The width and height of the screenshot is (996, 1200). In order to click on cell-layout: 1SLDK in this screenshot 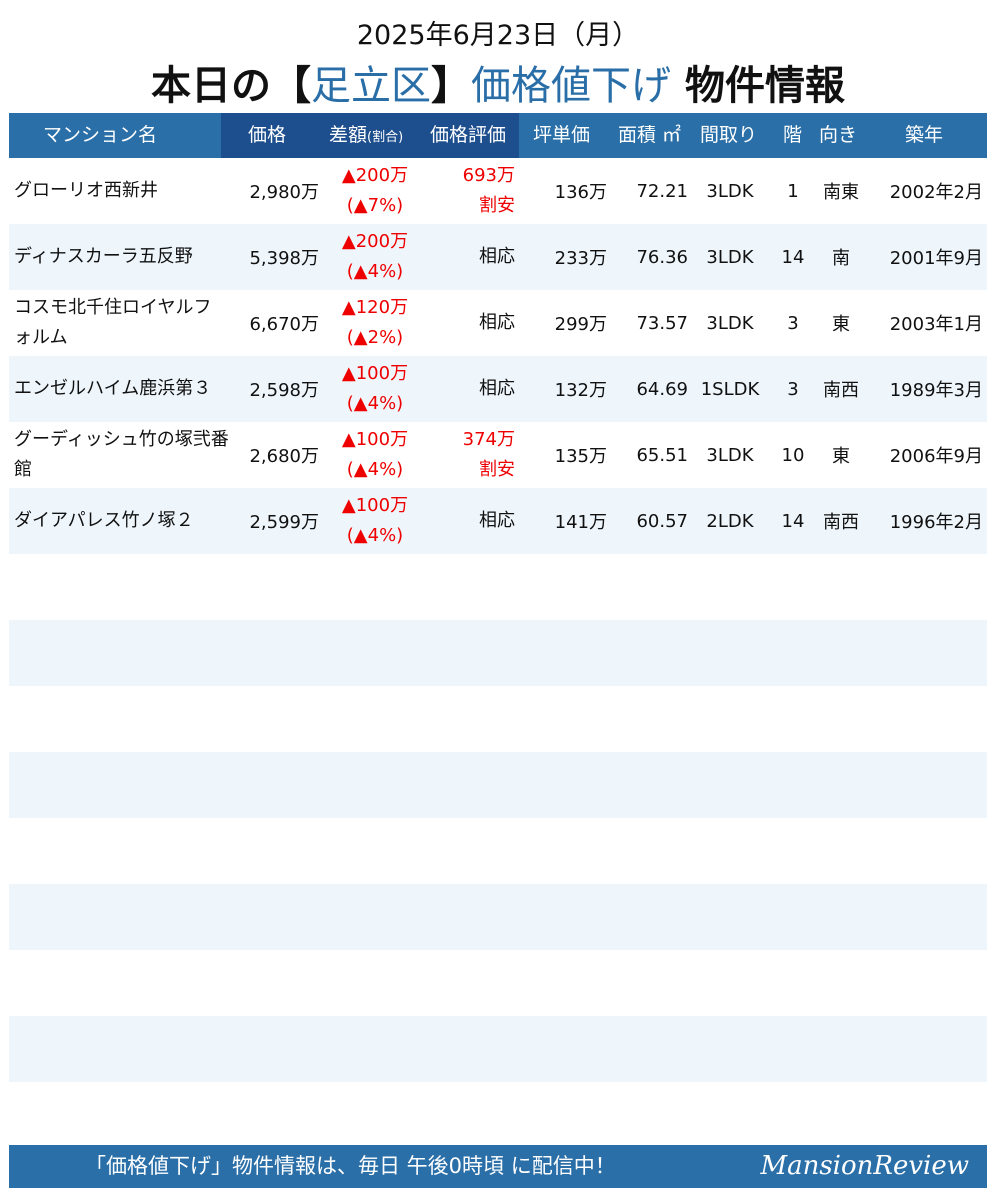, I will do `click(730, 389)`.